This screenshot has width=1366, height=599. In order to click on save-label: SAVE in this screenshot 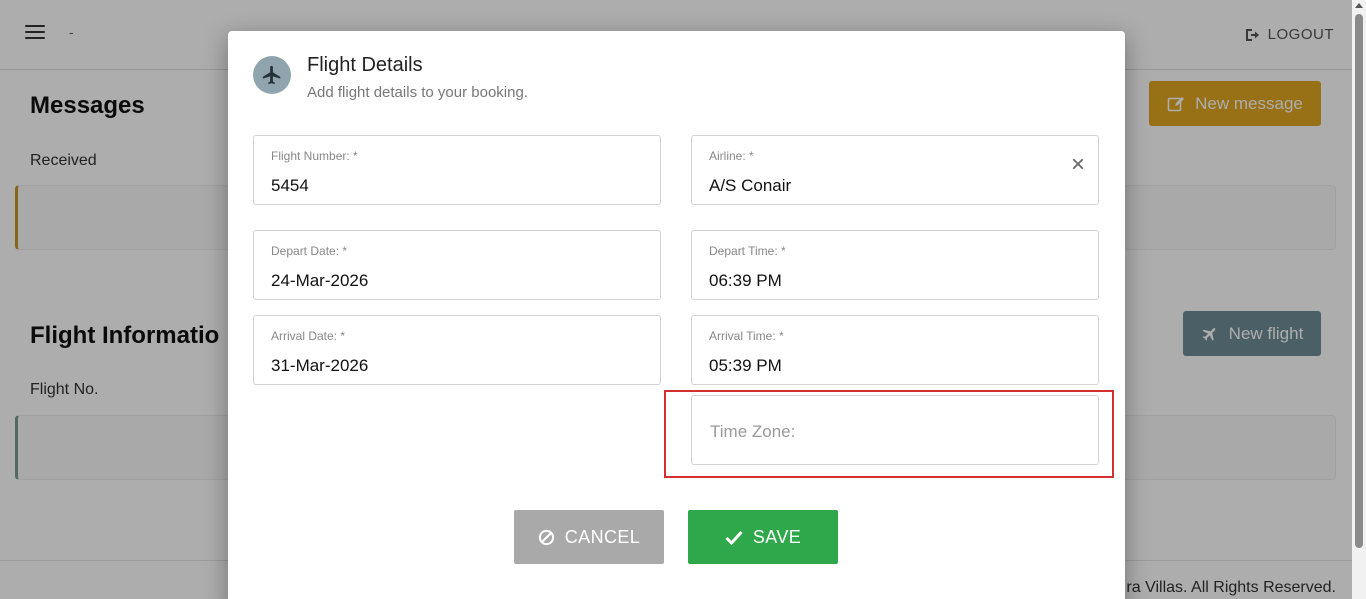, I will do `click(777, 536)`.